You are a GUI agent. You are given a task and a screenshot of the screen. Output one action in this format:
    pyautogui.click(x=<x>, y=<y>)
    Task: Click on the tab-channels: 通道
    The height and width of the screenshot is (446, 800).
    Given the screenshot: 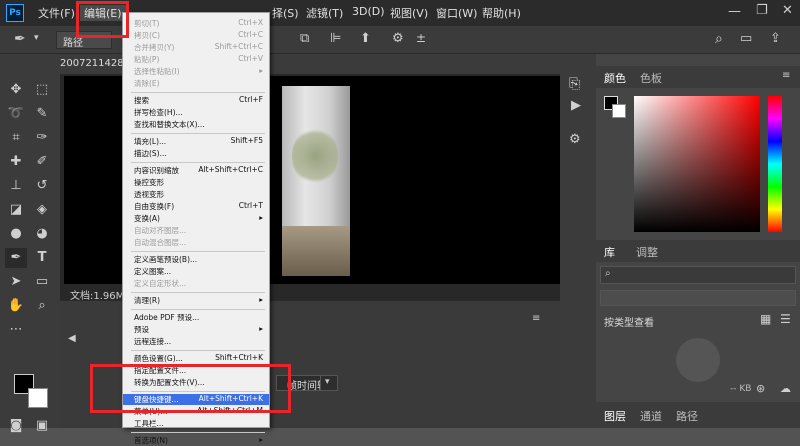 What is the action you would take?
    pyautogui.click(x=651, y=416)
    